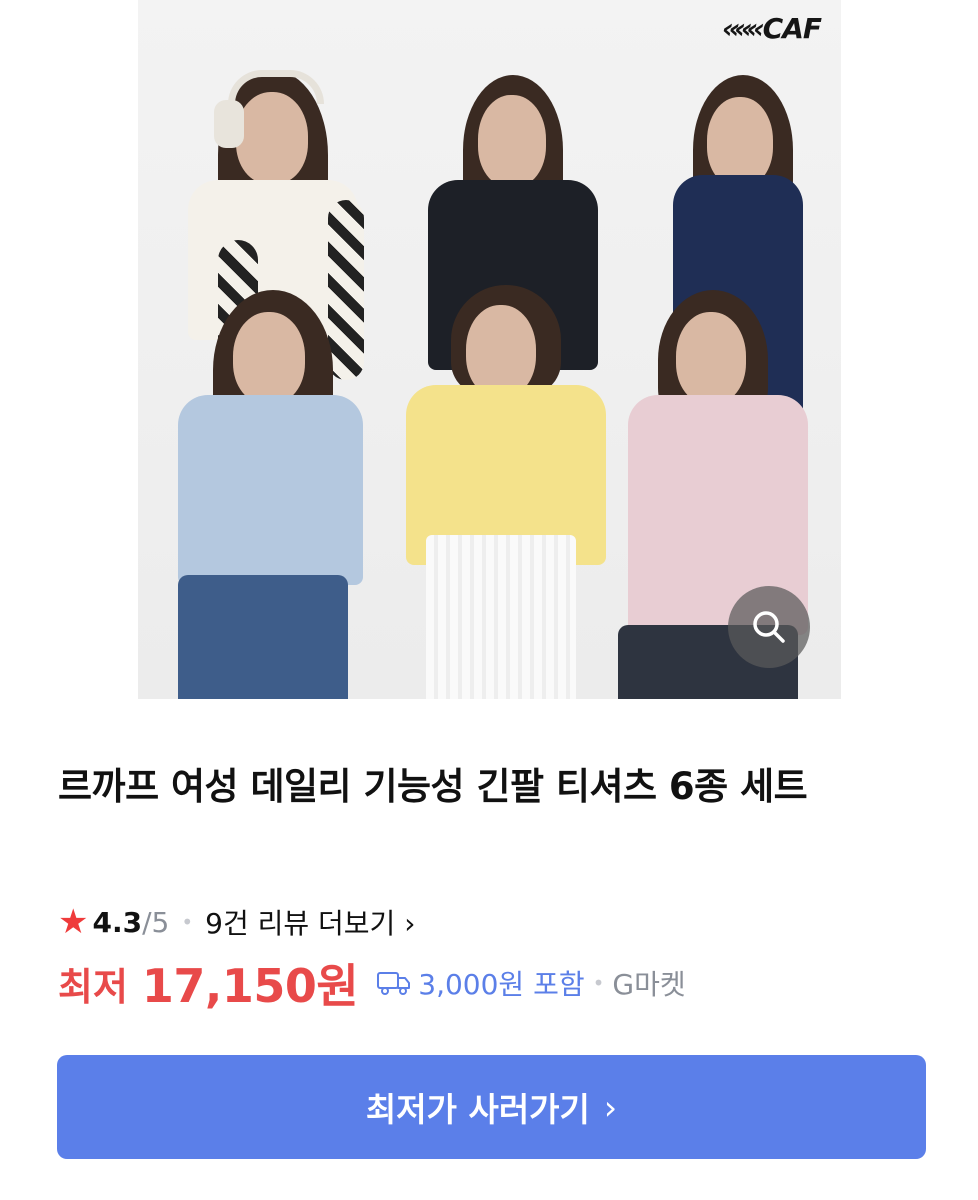 The width and height of the screenshot is (978, 1200). I want to click on model-lightblue-top, so click(273, 494).